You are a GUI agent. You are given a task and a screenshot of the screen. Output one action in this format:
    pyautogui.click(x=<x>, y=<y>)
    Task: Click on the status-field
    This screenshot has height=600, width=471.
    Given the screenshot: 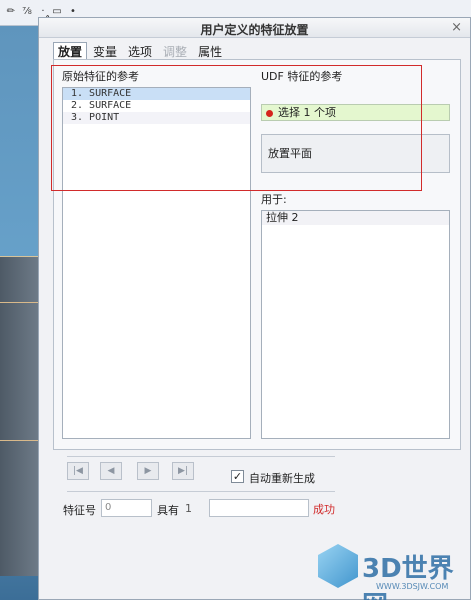 What is the action you would take?
    pyautogui.click(x=259, y=508)
    